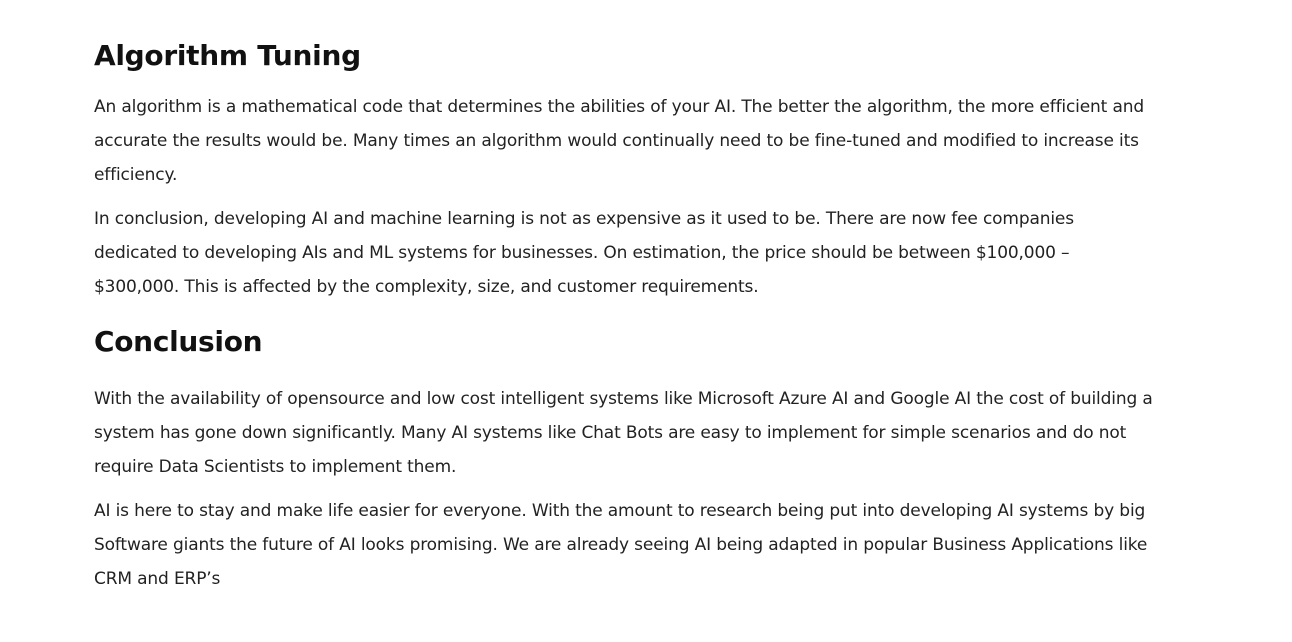 Image resolution: width=1292 pixels, height=642 pixels. I want to click on section-heading-conclusion: Conclusion, so click(178, 341).